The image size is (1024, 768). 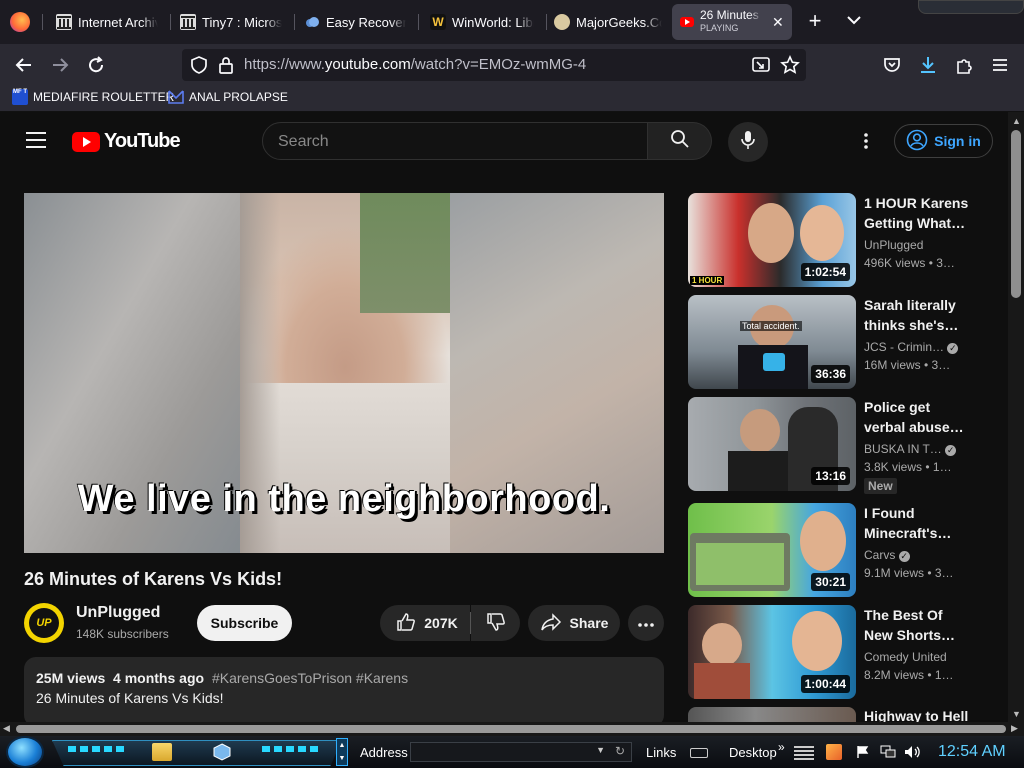 I want to click on tab-list-chevron-icon, so click(x=854, y=20).